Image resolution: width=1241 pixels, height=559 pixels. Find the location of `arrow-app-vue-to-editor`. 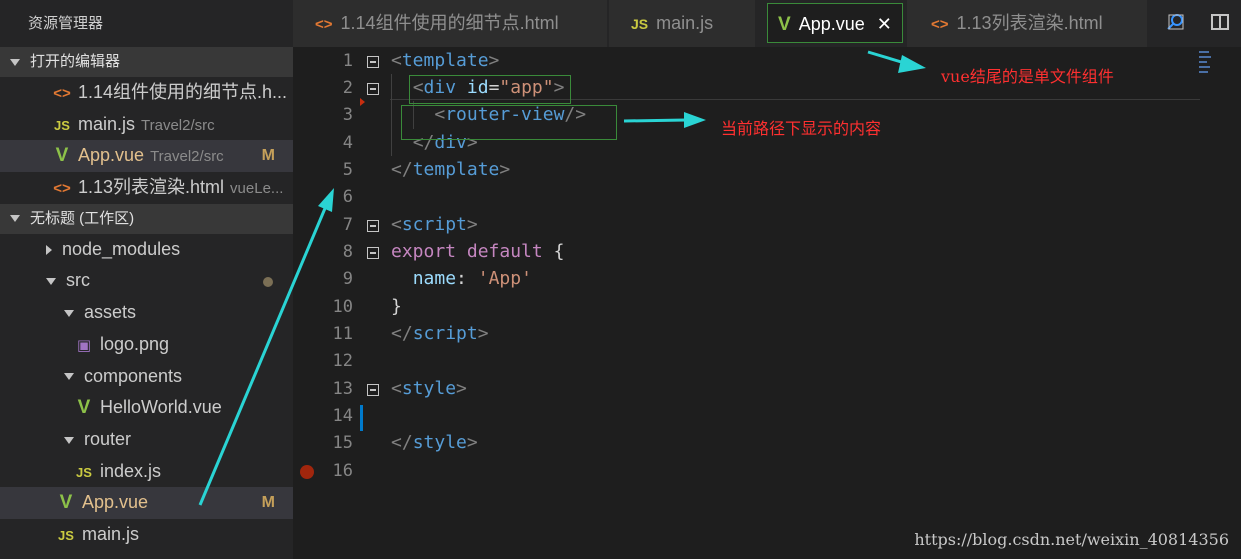

arrow-app-vue-to-editor is located at coordinates (266, 347).